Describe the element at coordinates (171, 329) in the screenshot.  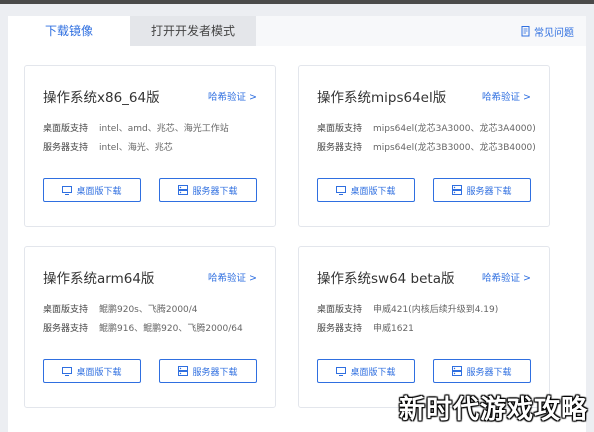
I see `server-support-value: 鲲鹏916、鲲鹏920、飞腾2000/64` at that location.